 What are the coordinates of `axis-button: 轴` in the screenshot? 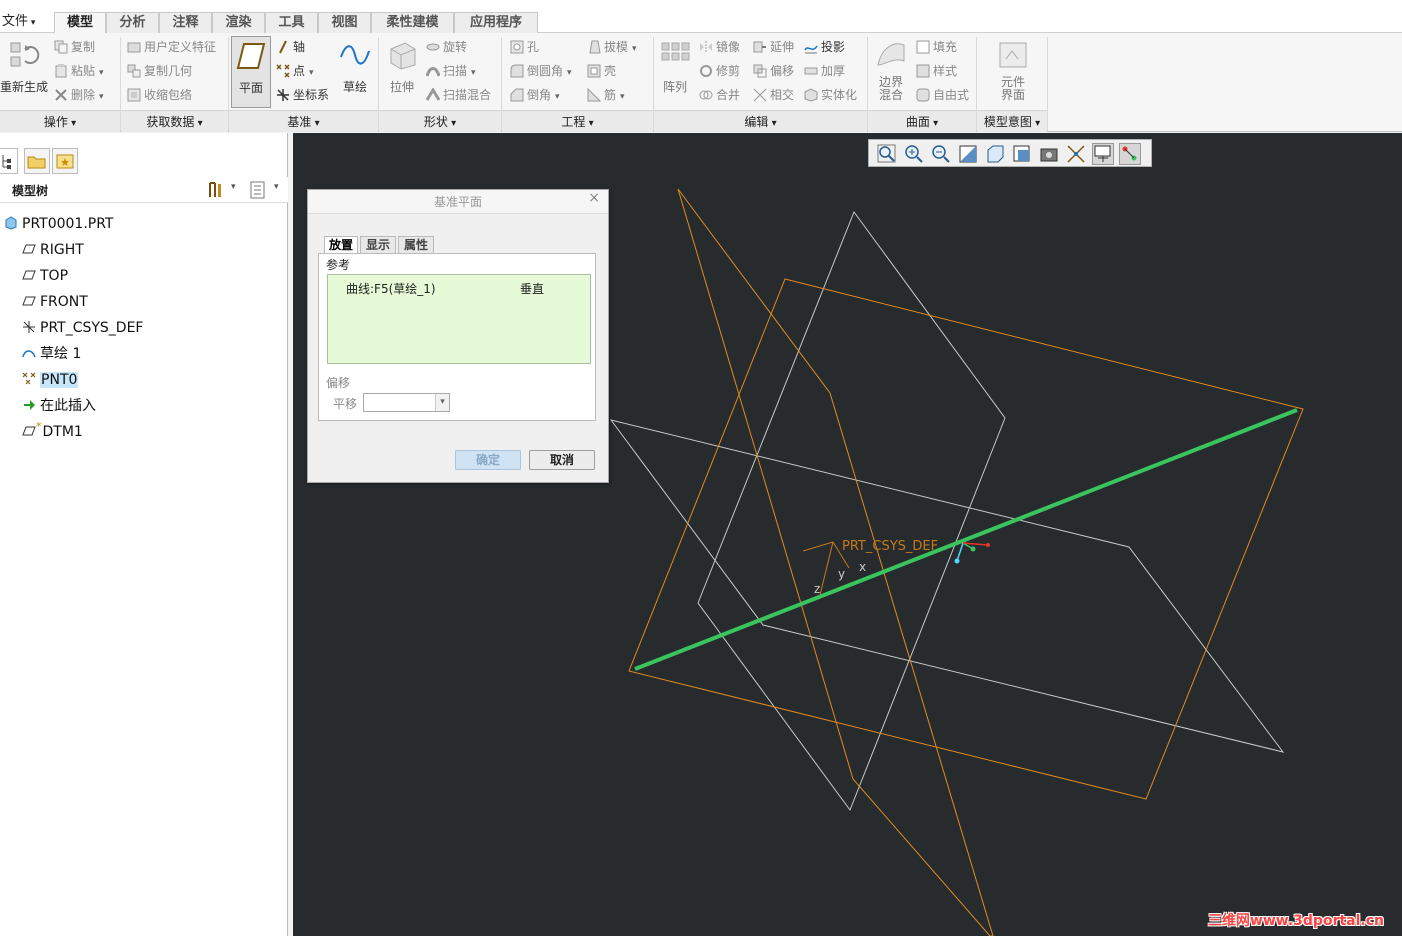 It's located at (290, 47).